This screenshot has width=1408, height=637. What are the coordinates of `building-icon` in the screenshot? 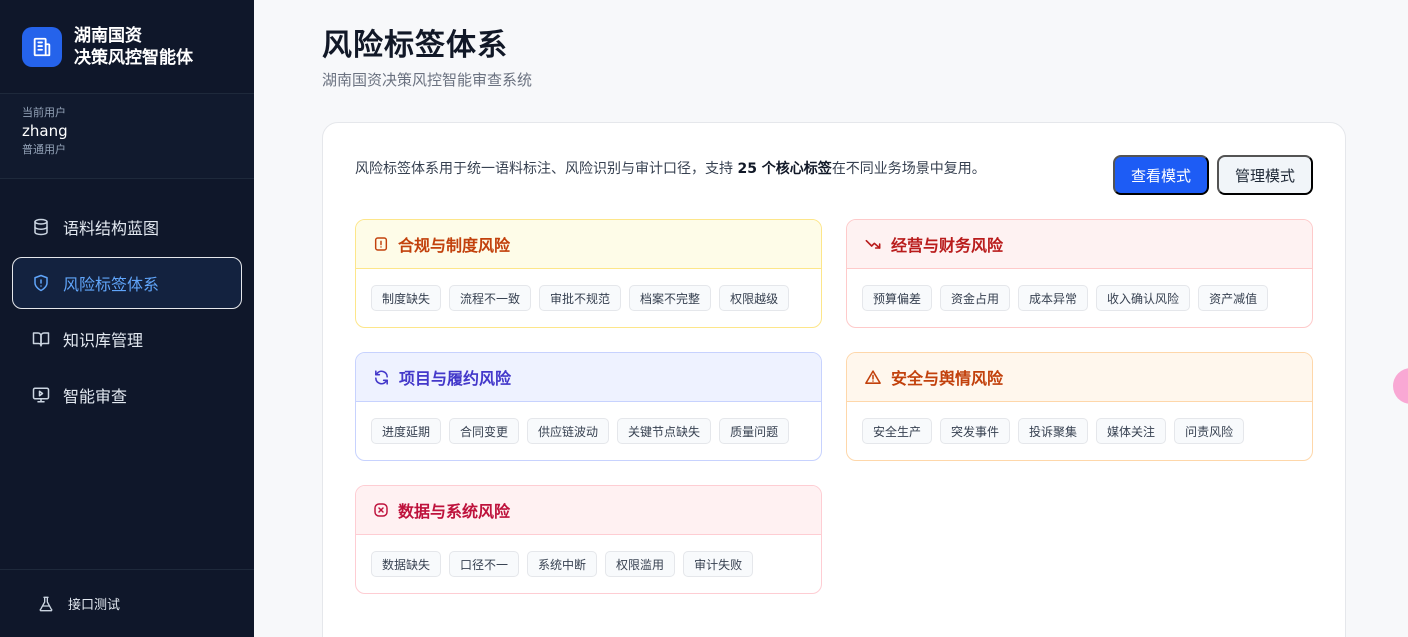 It's located at (42, 46).